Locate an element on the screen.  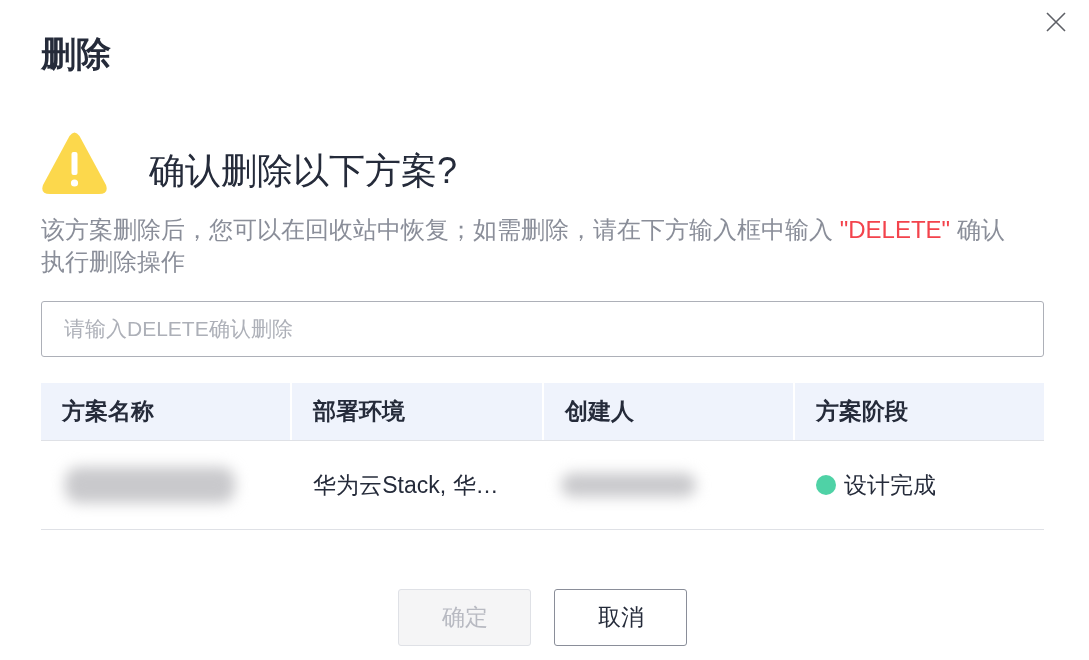
column-header: 部署环境 is located at coordinates (417, 411).